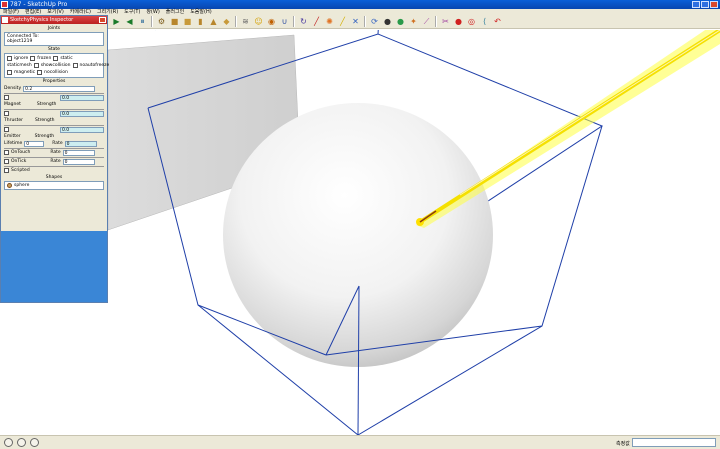 This screenshot has height=449, width=720. I want to click on scissors-icon: ✂, so click(445, 21).